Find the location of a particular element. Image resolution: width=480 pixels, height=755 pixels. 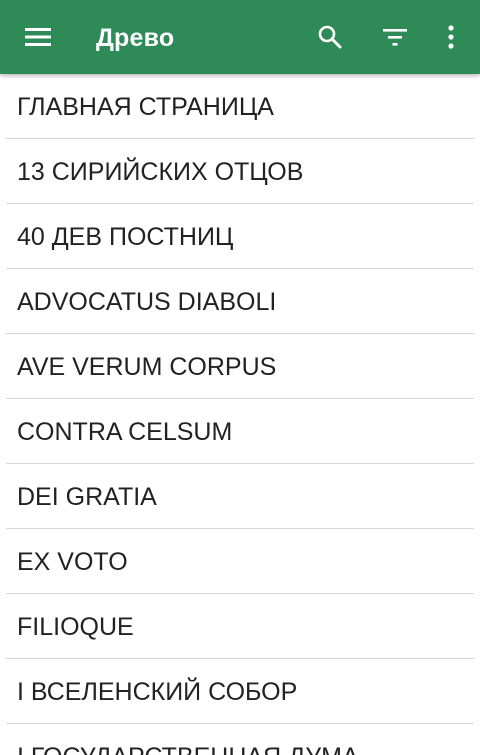

app-title: Древо is located at coordinates (135, 38).